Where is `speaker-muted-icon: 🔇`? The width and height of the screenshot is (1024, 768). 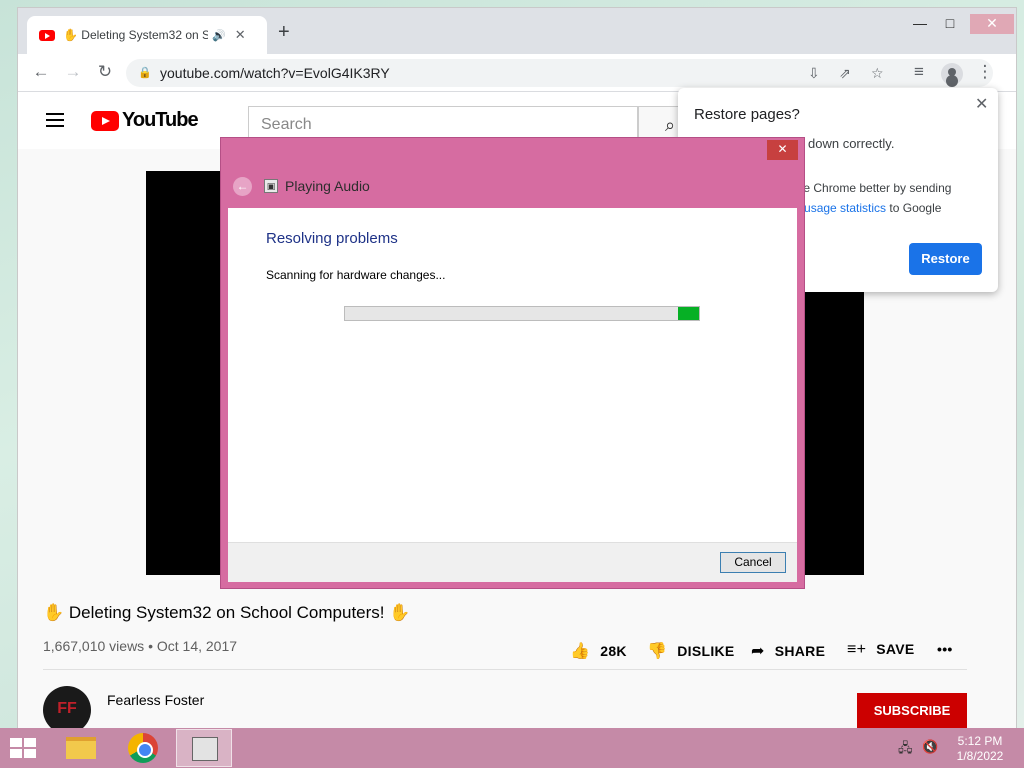 speaker-muted-icon: 🔇 is located at coordinates (930, 747).